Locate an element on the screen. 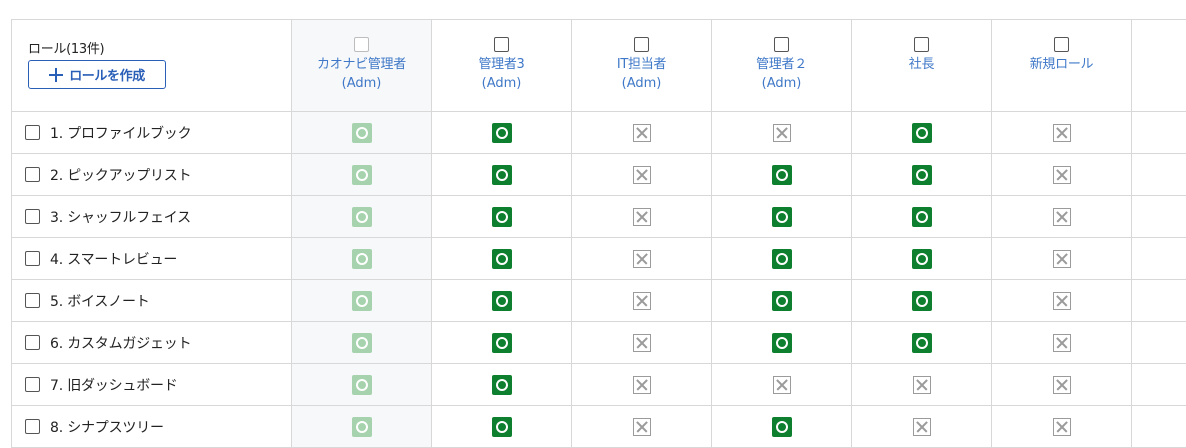 Image resolution: width=1186 pixels, height=448 pixels. function-name: 6. カスタムガジェット is located at coordinates (121, 343).